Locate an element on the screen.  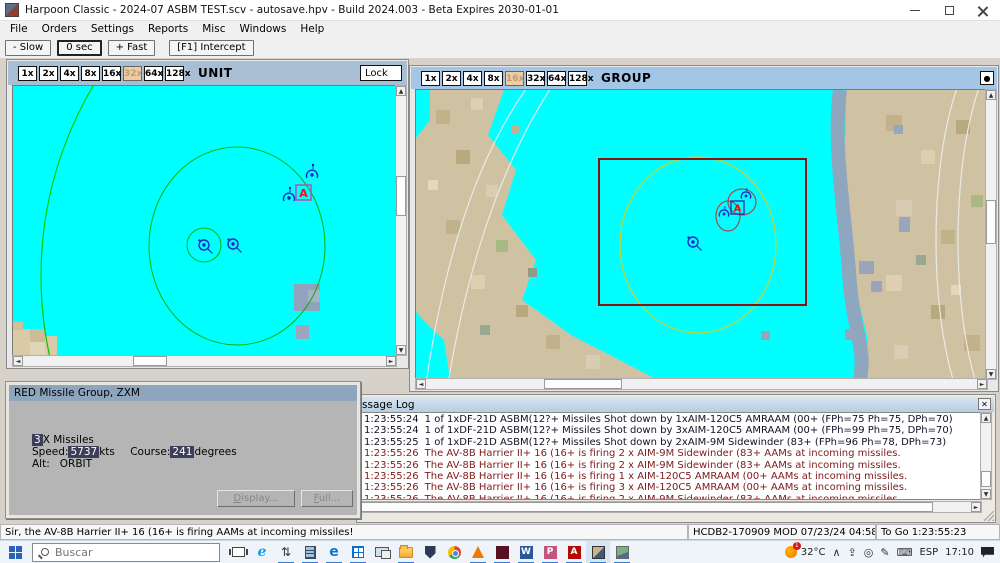
close-icon is located at coordinates (983, 11).